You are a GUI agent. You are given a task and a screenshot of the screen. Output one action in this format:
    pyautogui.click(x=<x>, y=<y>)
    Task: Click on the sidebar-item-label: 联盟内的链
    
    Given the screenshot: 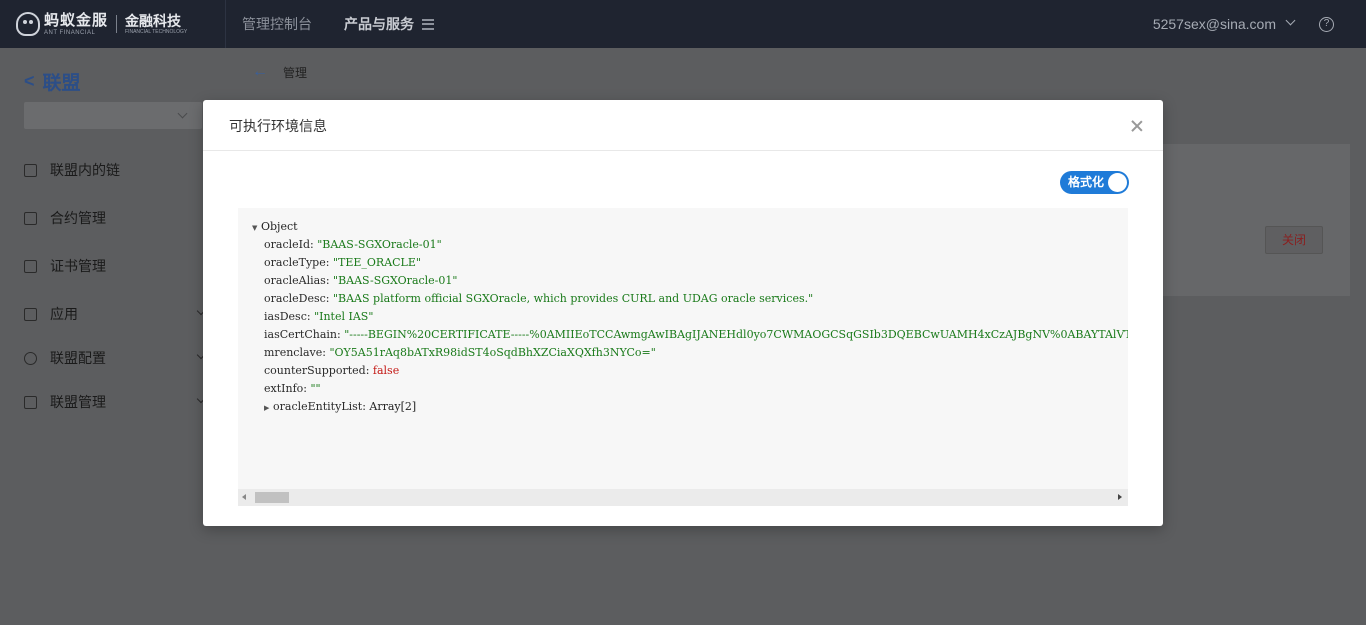 What is the action you would take?
    pyautogui.click(x=85, y=170)
    